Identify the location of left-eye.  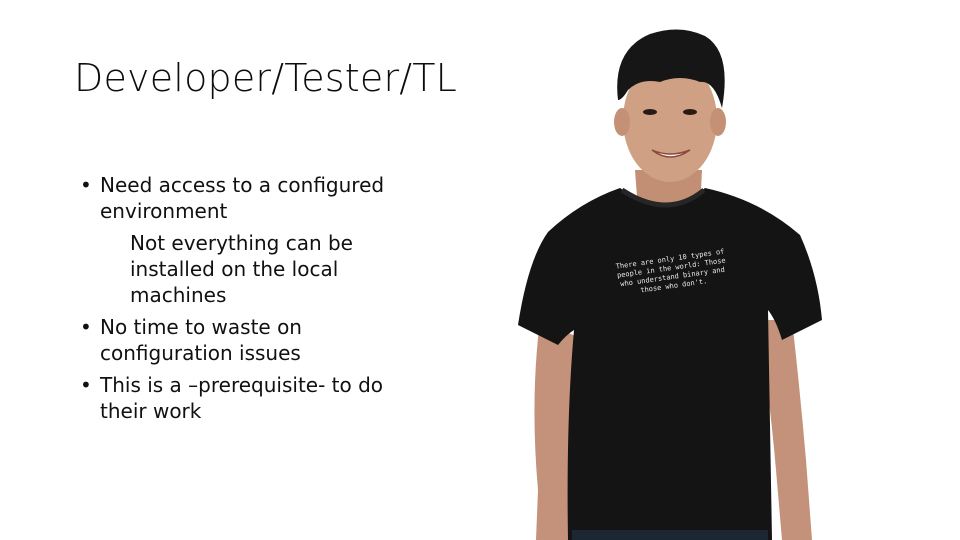
(650, 112).